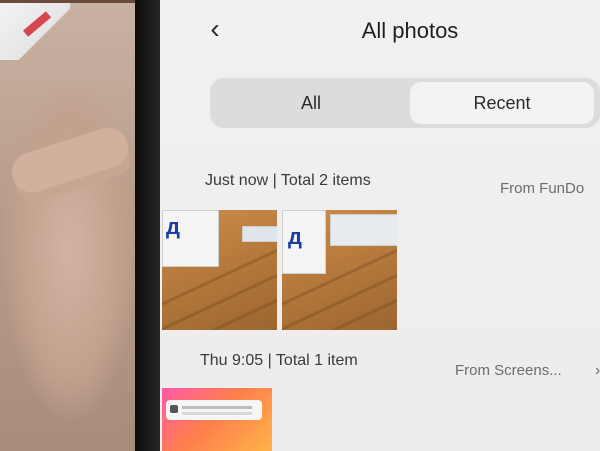 This screenshot has width=600, height=451. I want to click on back-button: ‹, so click(215, 29).